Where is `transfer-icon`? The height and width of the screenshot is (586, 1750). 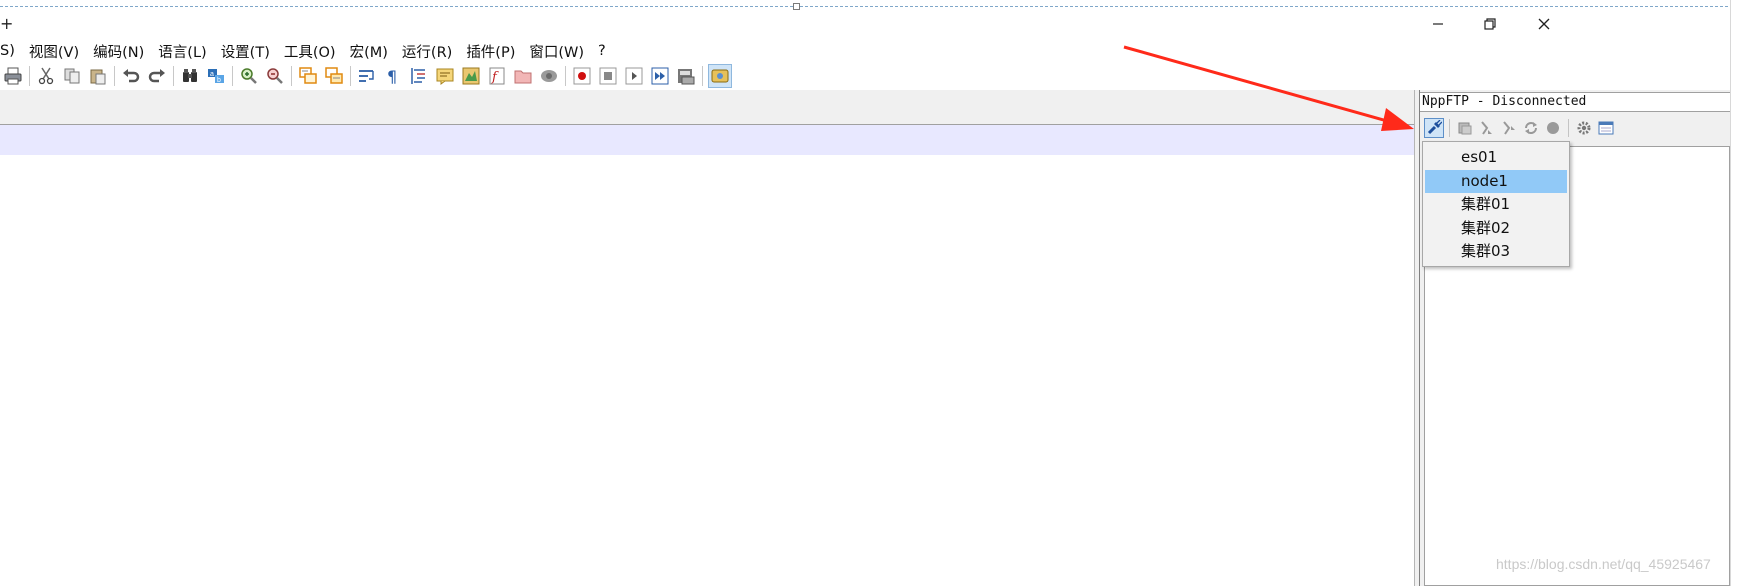 transfer-icon is located at coordinates (1509, 128).